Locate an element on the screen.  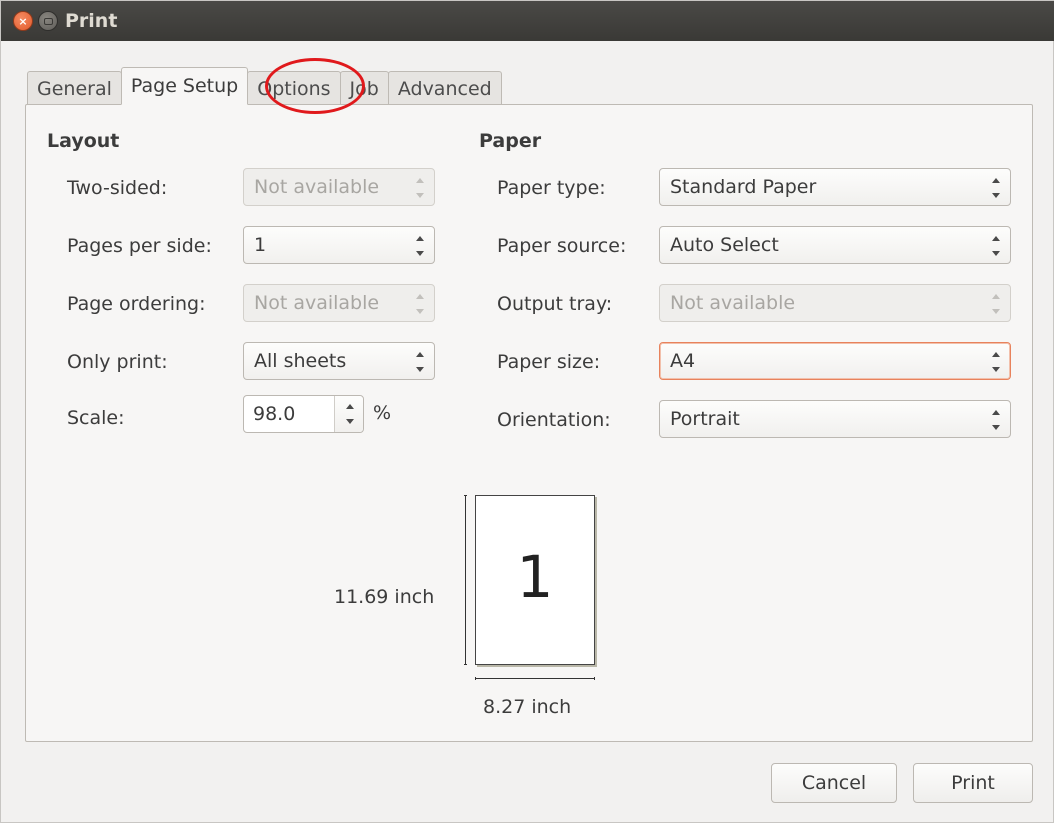
stepper-arrows-icon is located at coordinates (350, 414).